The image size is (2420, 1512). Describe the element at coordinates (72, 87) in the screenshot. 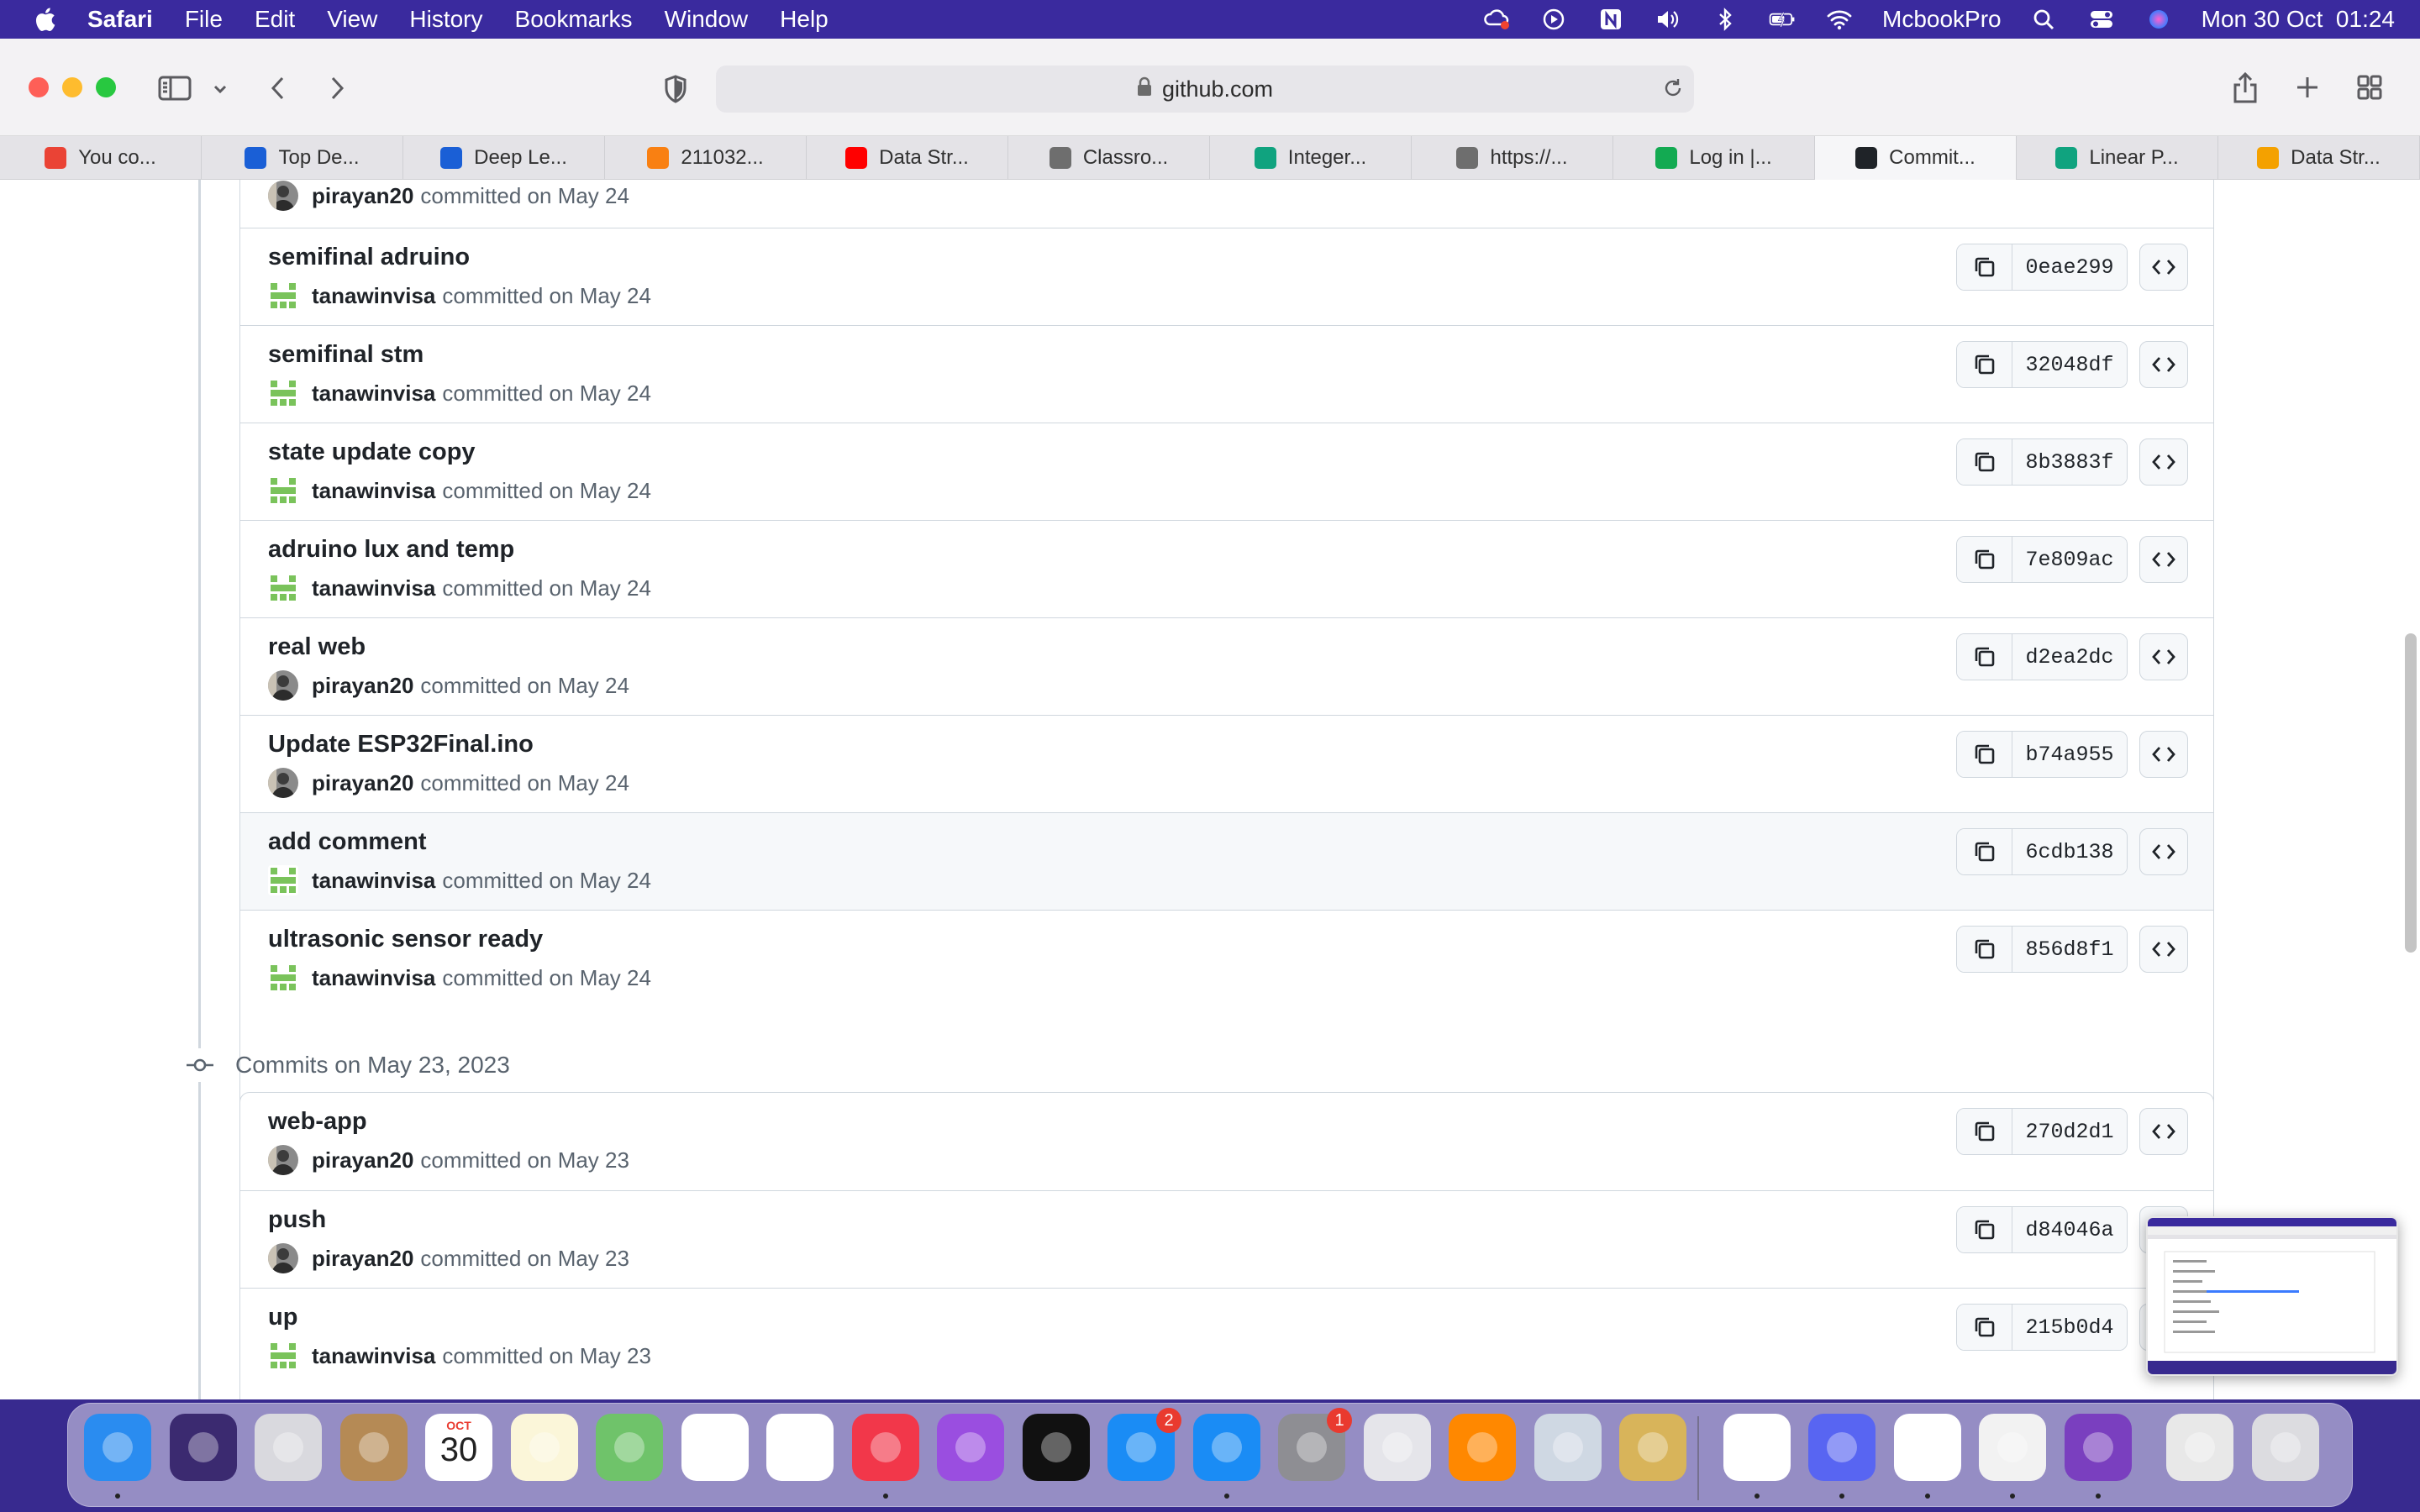

I see `minimize-window-button` at that location.